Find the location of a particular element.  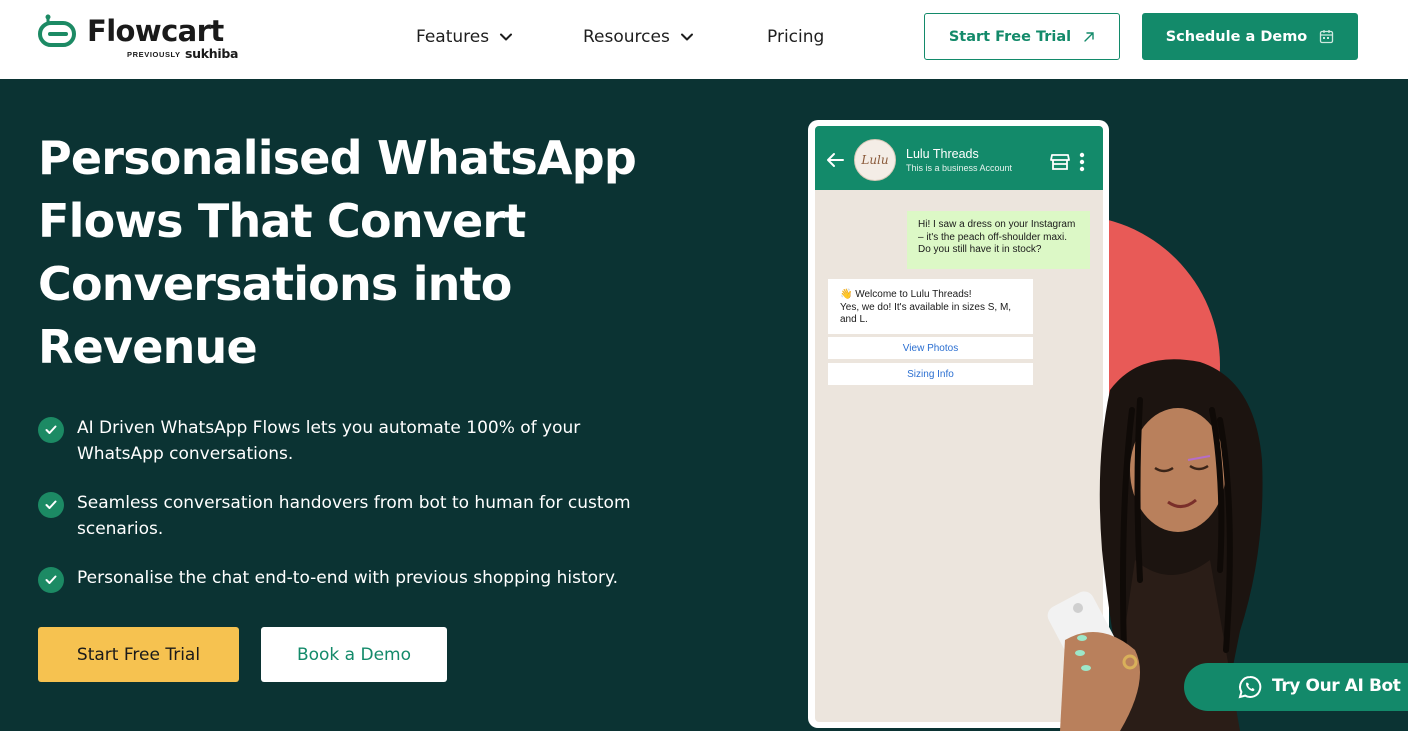

contact-avatar-text: Lulu is located at coordinates (875, 160).